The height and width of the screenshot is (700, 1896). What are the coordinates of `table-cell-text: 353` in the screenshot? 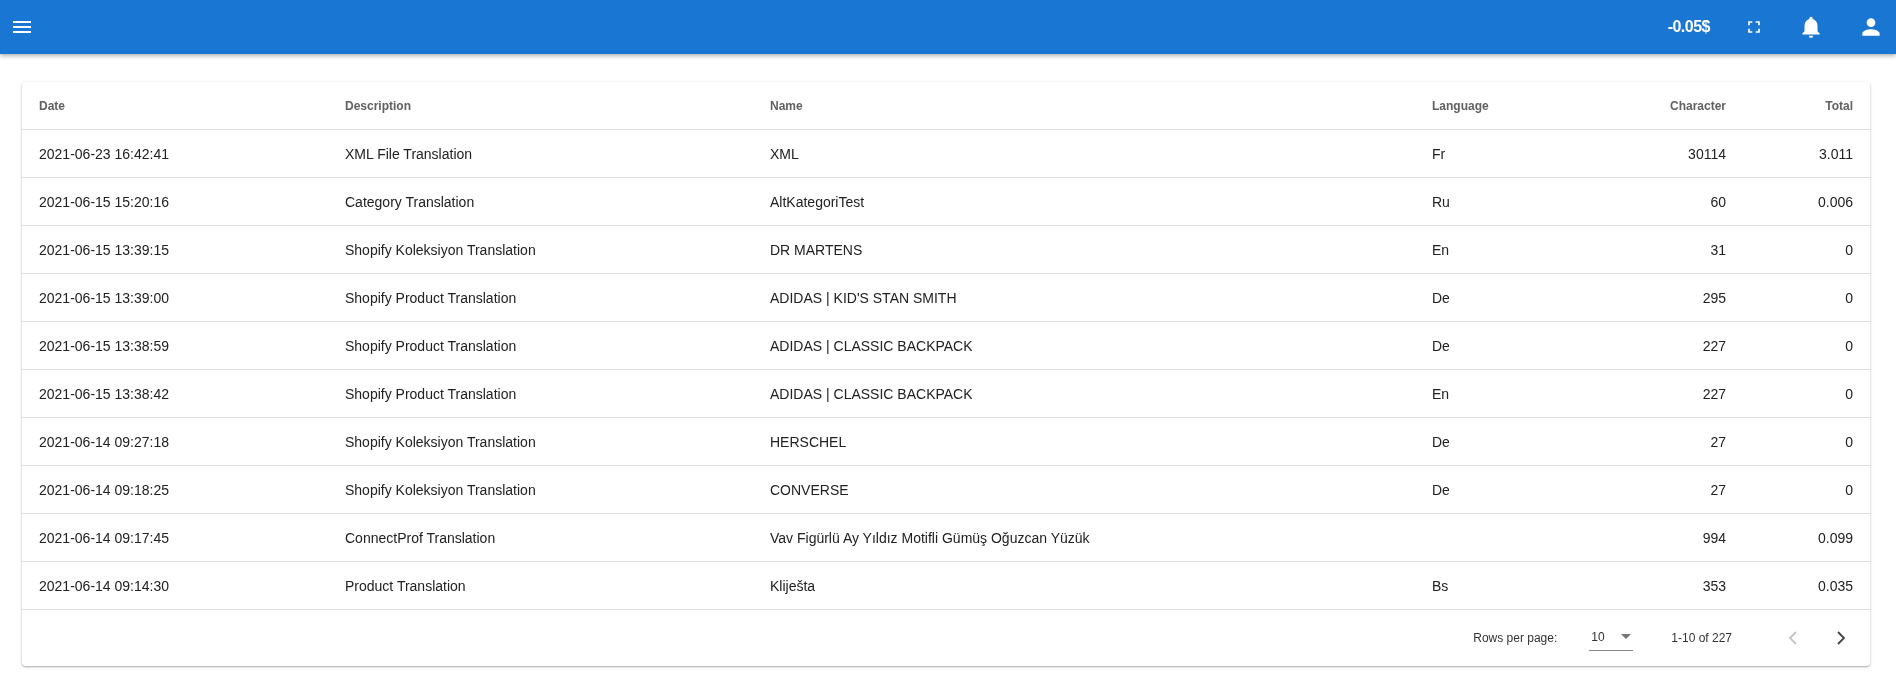 It's located at (1714, 585).